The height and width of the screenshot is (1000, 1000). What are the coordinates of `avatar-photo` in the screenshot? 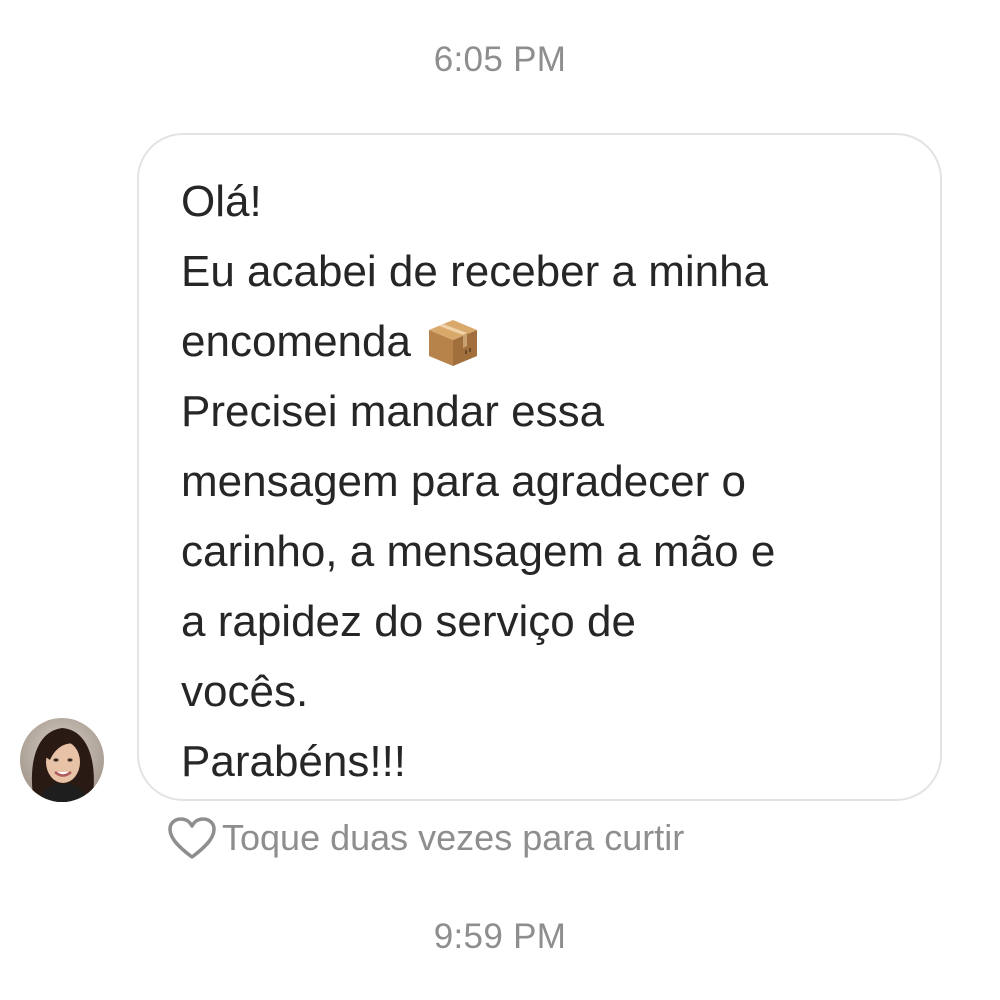 It's located at (62, 760).